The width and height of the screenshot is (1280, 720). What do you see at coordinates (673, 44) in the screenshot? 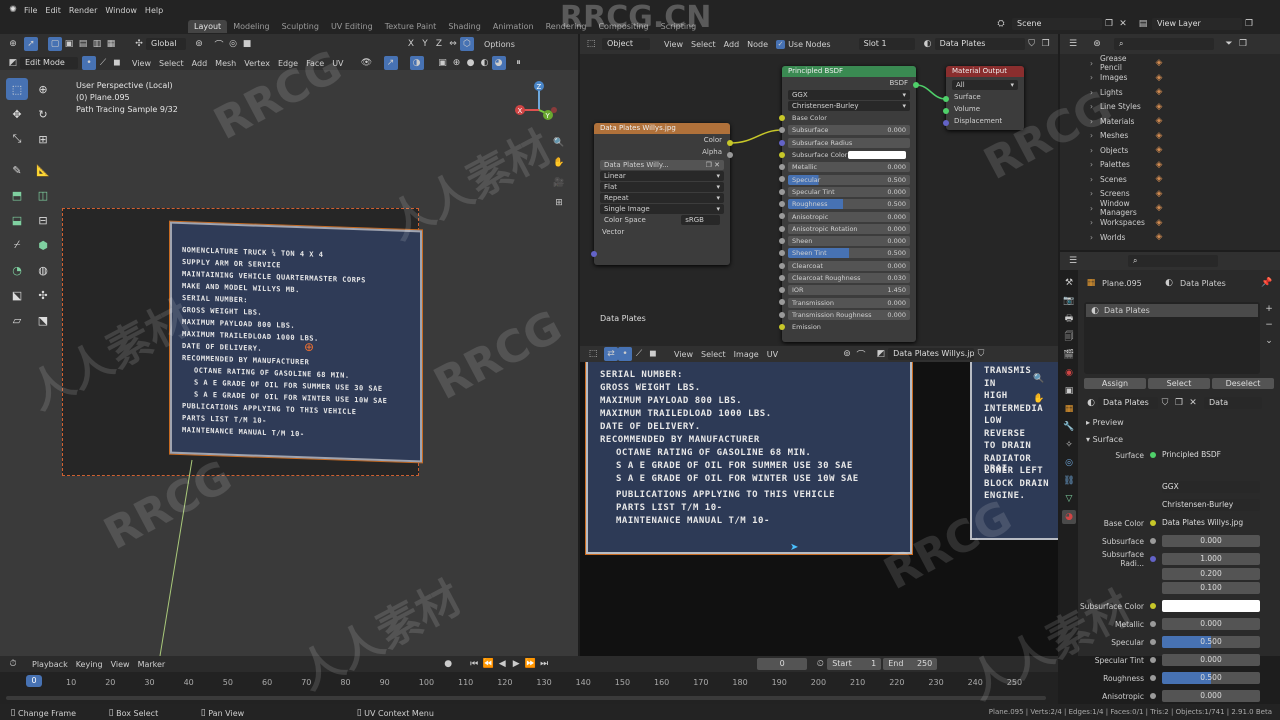
I see `node-menu-view: View` at bounding box center [673, 44].